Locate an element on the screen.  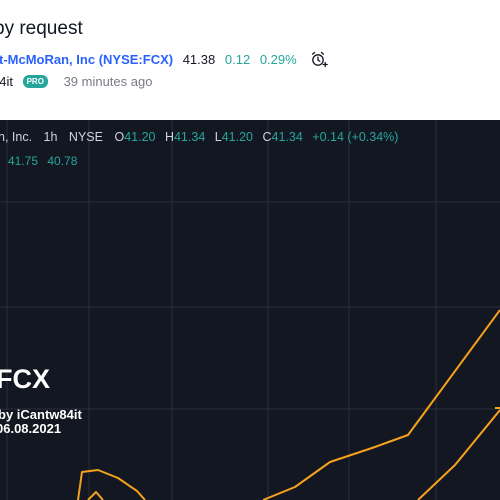
legend-high-key: H is located at coordinates (169, 137).